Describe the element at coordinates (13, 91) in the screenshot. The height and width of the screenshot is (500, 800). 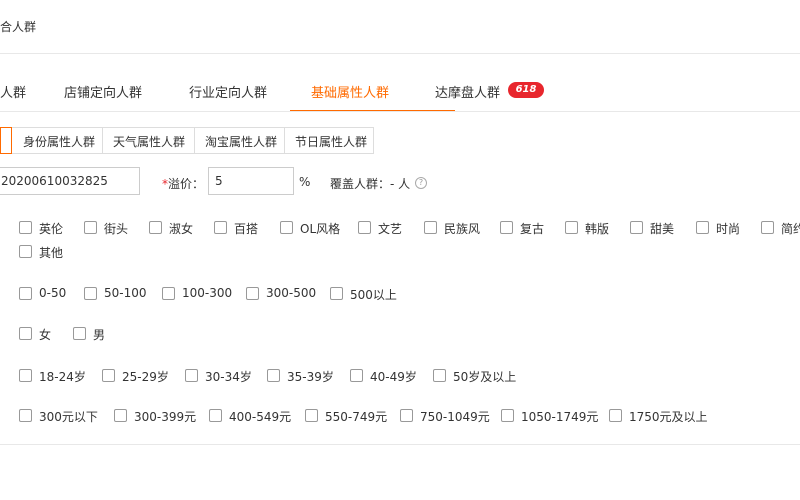
I see `tab-crowd: 人群` at that location.